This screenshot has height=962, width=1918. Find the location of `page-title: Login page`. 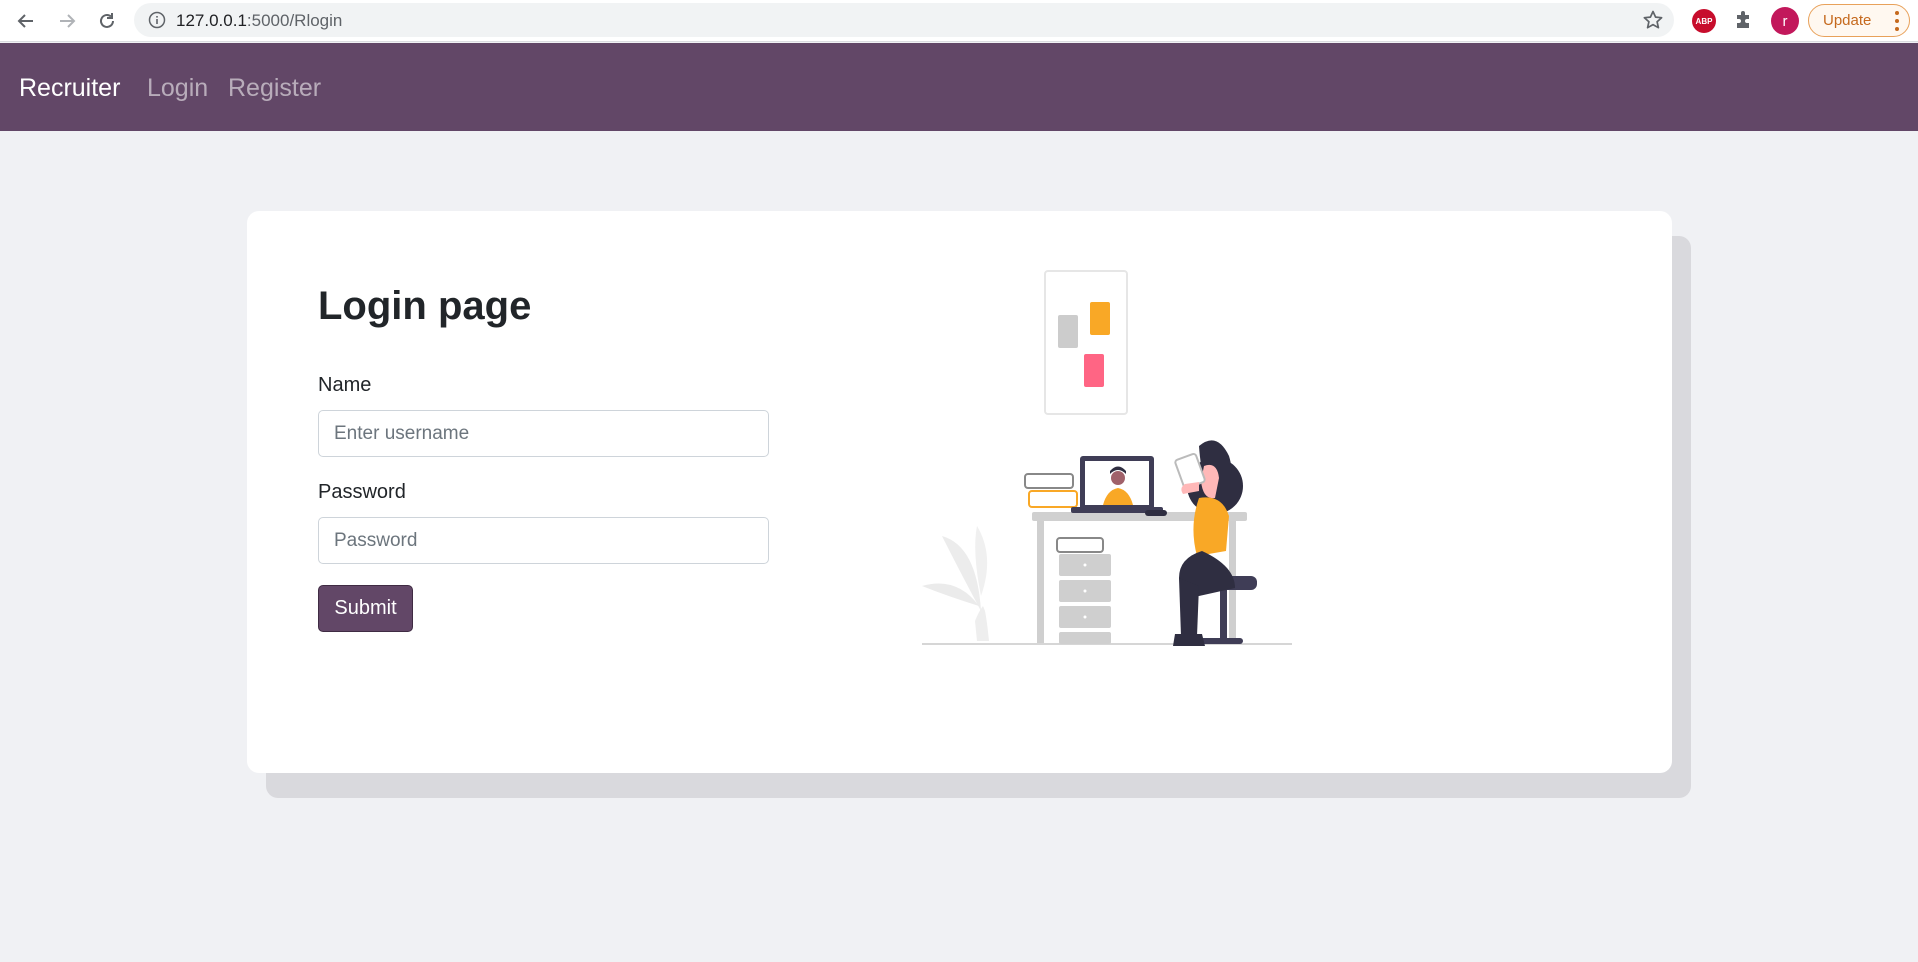

page-title: Login page is located at coordinates (425, 306).